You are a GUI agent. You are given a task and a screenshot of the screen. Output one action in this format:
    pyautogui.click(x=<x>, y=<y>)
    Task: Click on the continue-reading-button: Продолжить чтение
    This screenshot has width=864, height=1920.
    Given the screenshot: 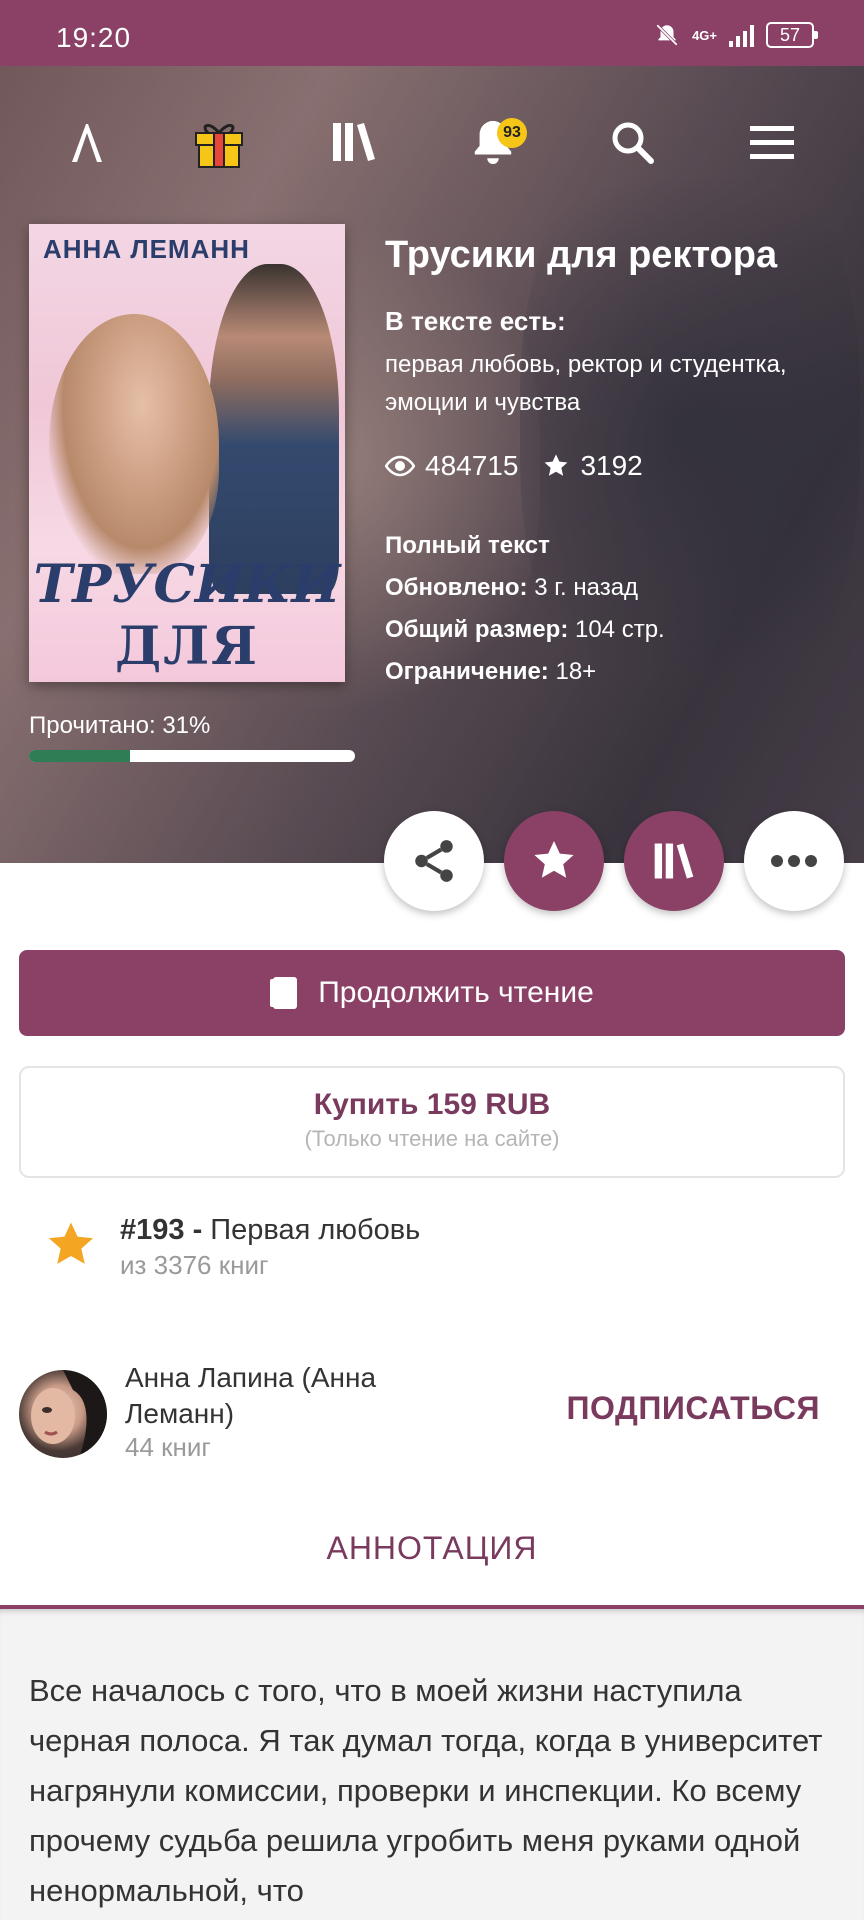 What is the action you would take?
    pyautogui.click(x=432, y=993)
    